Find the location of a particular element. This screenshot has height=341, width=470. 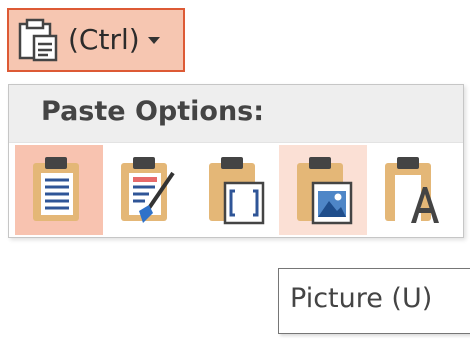

paste-option-keep-source-formatting is located at coordinates (147, 190).